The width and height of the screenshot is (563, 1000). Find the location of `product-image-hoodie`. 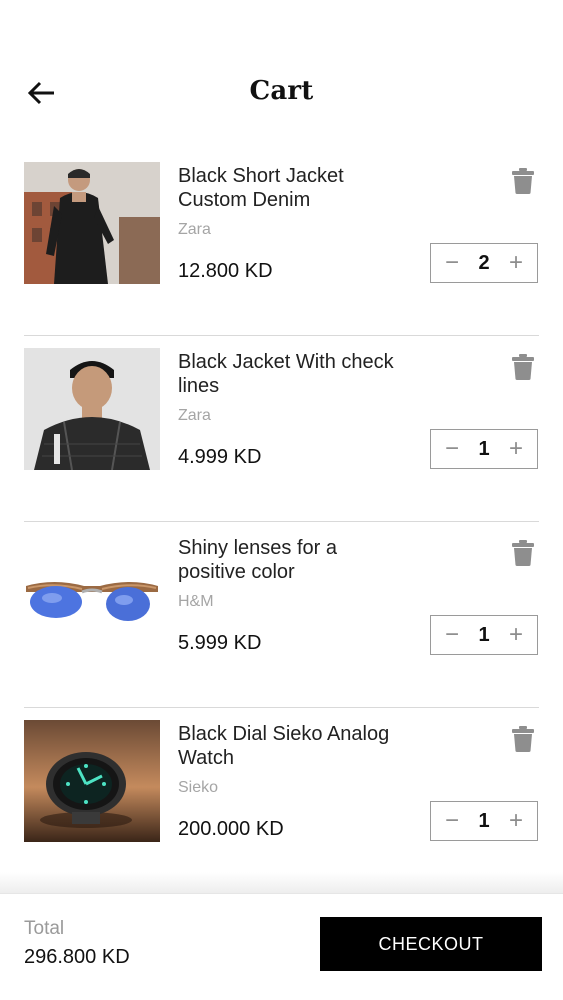

product-image-hoodie is located at coordinates (92, 409).